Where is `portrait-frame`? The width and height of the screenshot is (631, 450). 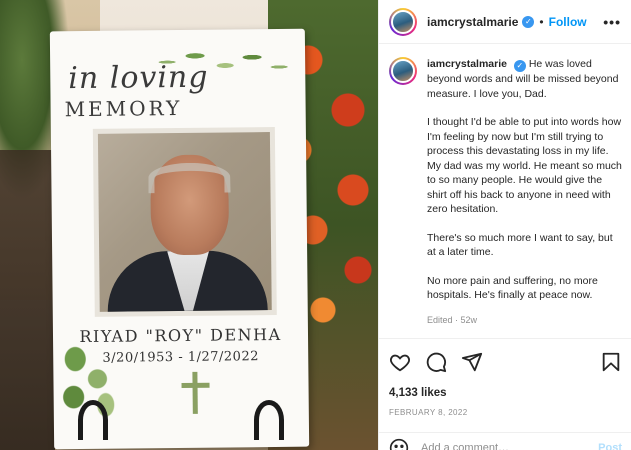 portrait-frame is located at coordinates (184, 221).